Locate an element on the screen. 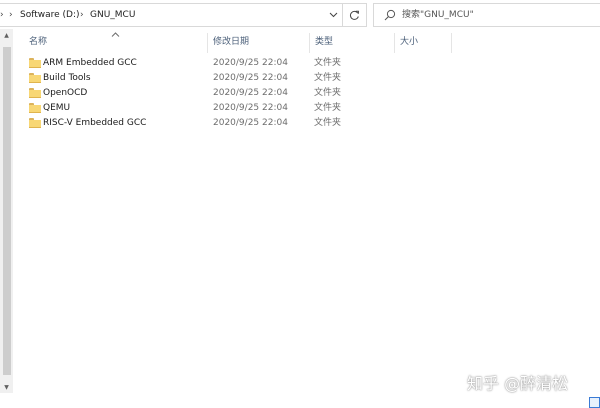 Image resolution: width=600 pixels, height=408 pixels. scroll-up-arrow-icon: ▲ is located at coordinates (6, 35).